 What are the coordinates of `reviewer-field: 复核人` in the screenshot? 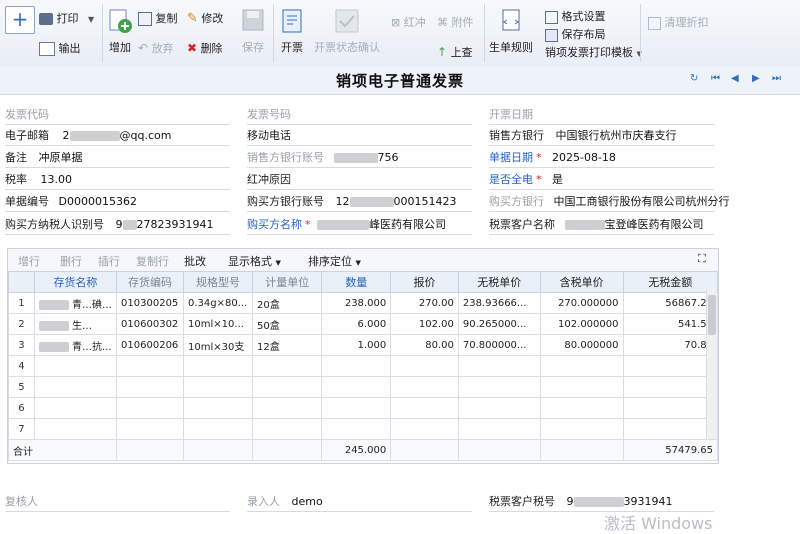 It's located at (21, 502).